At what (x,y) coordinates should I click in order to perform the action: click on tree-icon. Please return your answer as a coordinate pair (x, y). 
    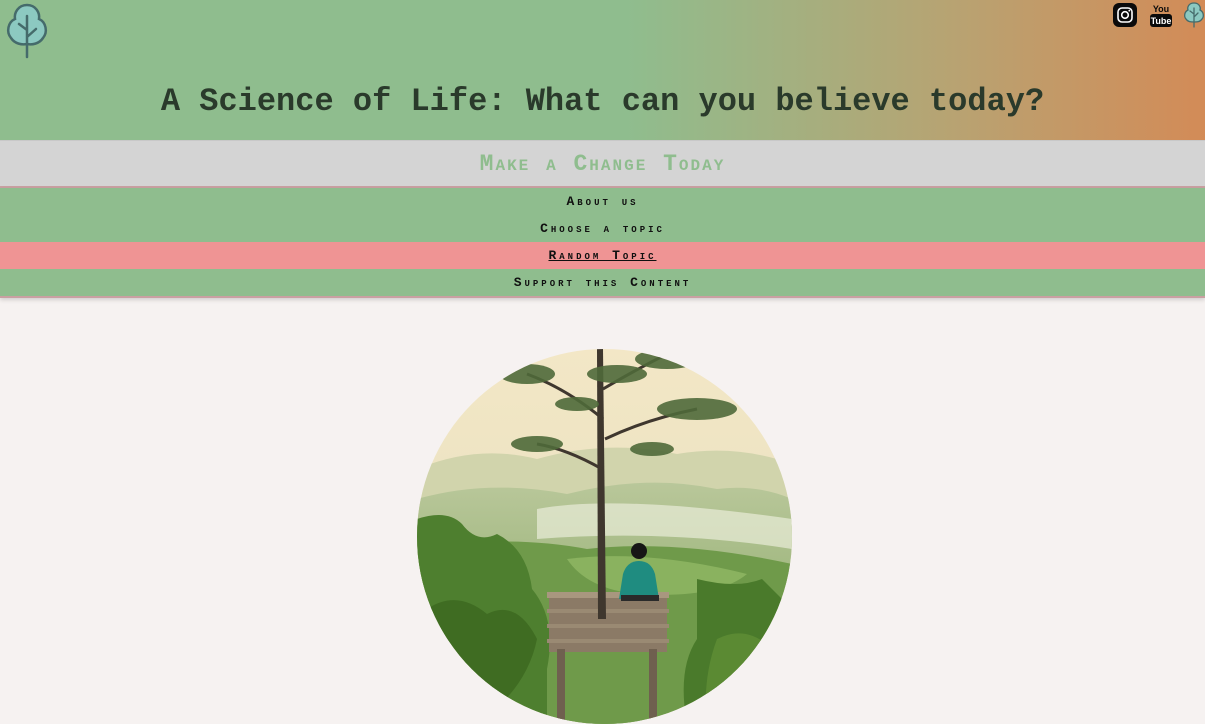
    Looking at the image, I should click on (27, 30).